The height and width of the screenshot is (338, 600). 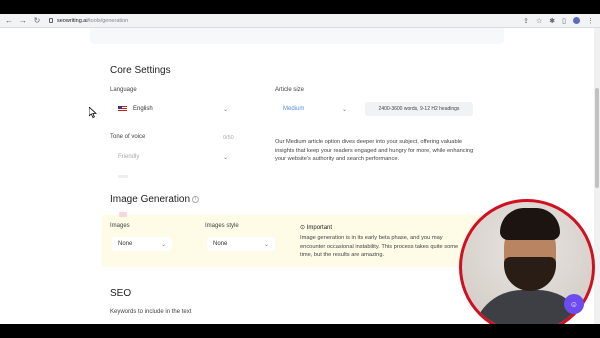 I want to click on url-path: /tools/generation, so click(x=108, y=20).